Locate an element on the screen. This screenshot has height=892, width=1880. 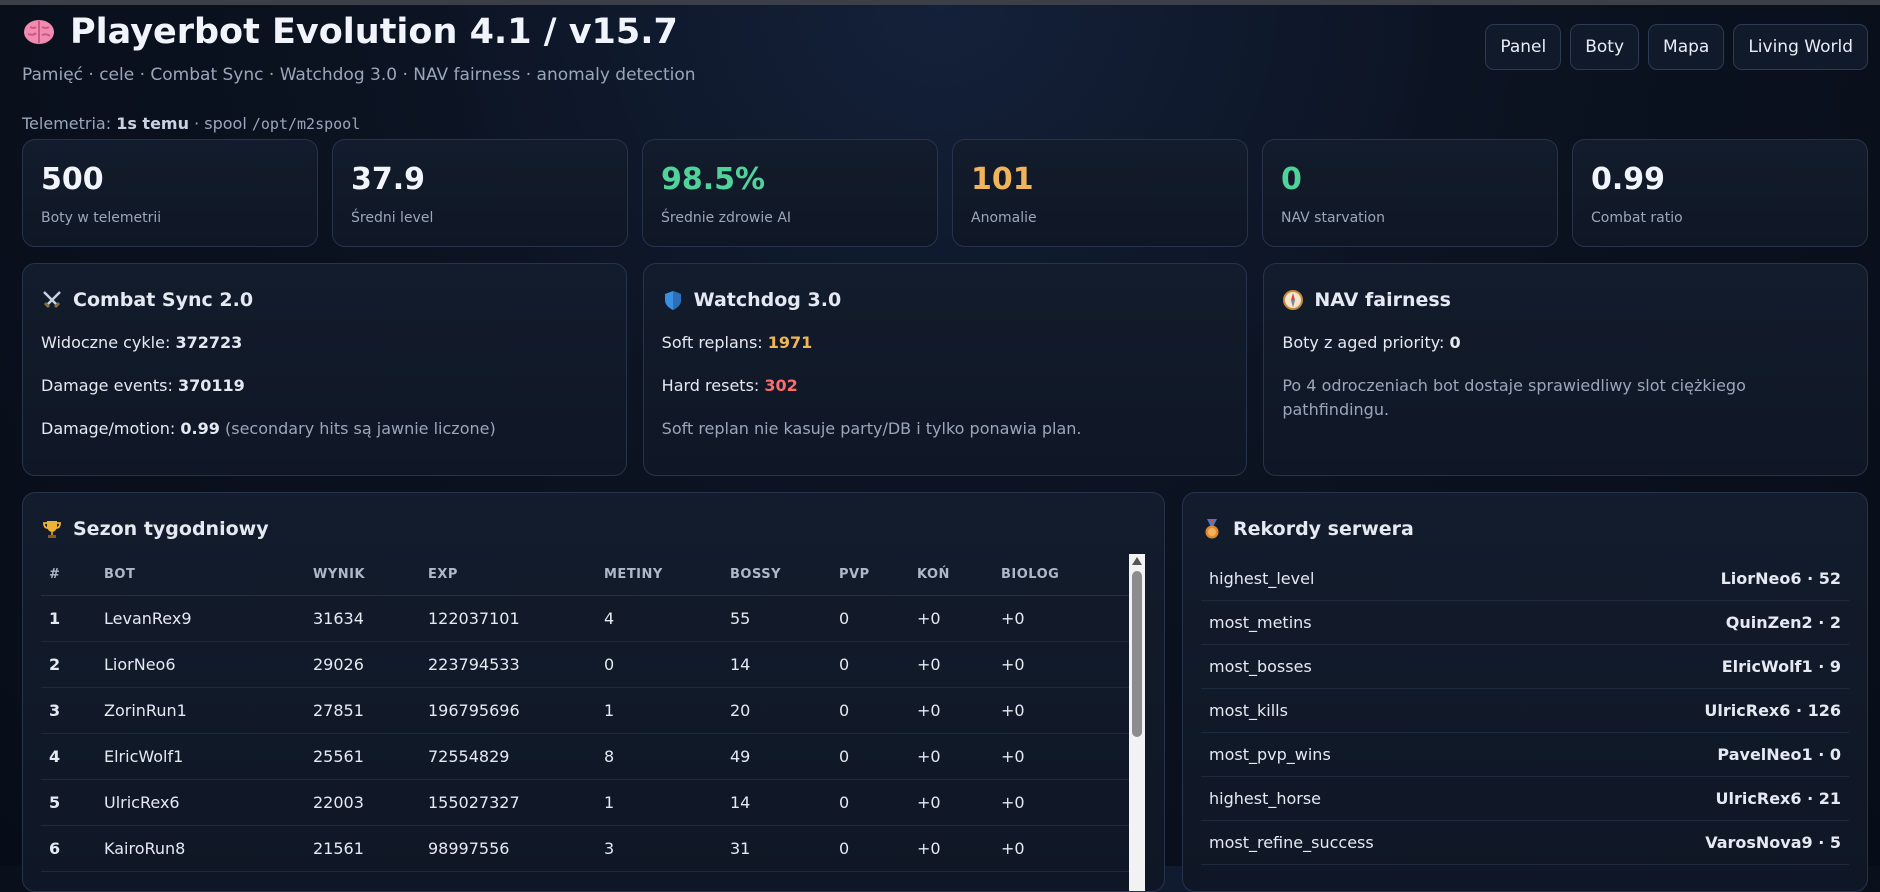
col-metins: METINY is located at coordinates (667, 575).